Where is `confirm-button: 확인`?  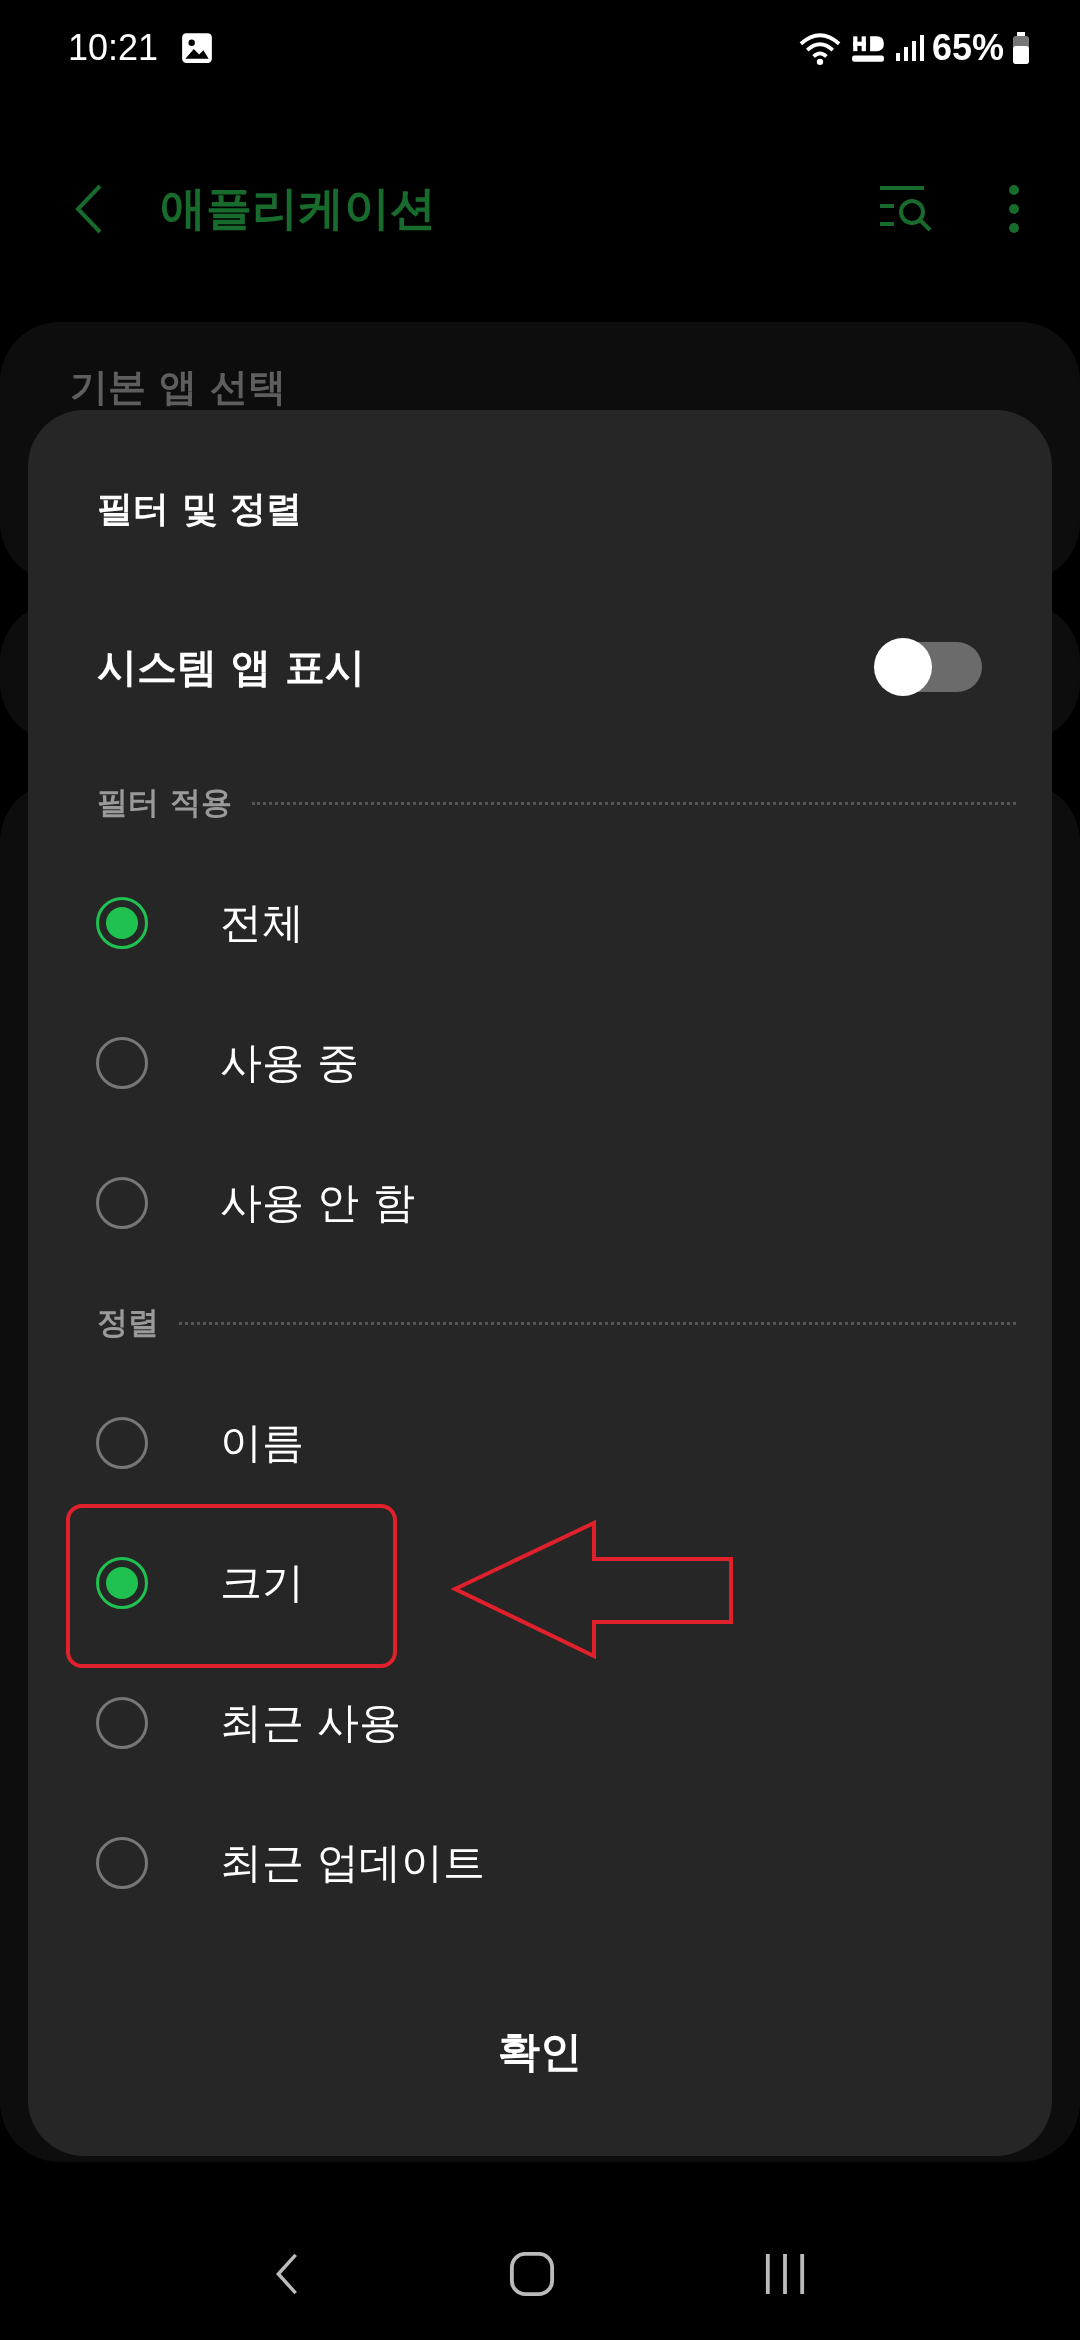 confirm-button: 확인 is located at coordinates (540, 2052).